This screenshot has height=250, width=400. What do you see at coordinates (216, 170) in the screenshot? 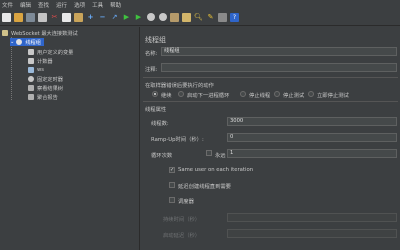
I see `same-user-label: Same user on each iteration` at bounding box center [216, 170].